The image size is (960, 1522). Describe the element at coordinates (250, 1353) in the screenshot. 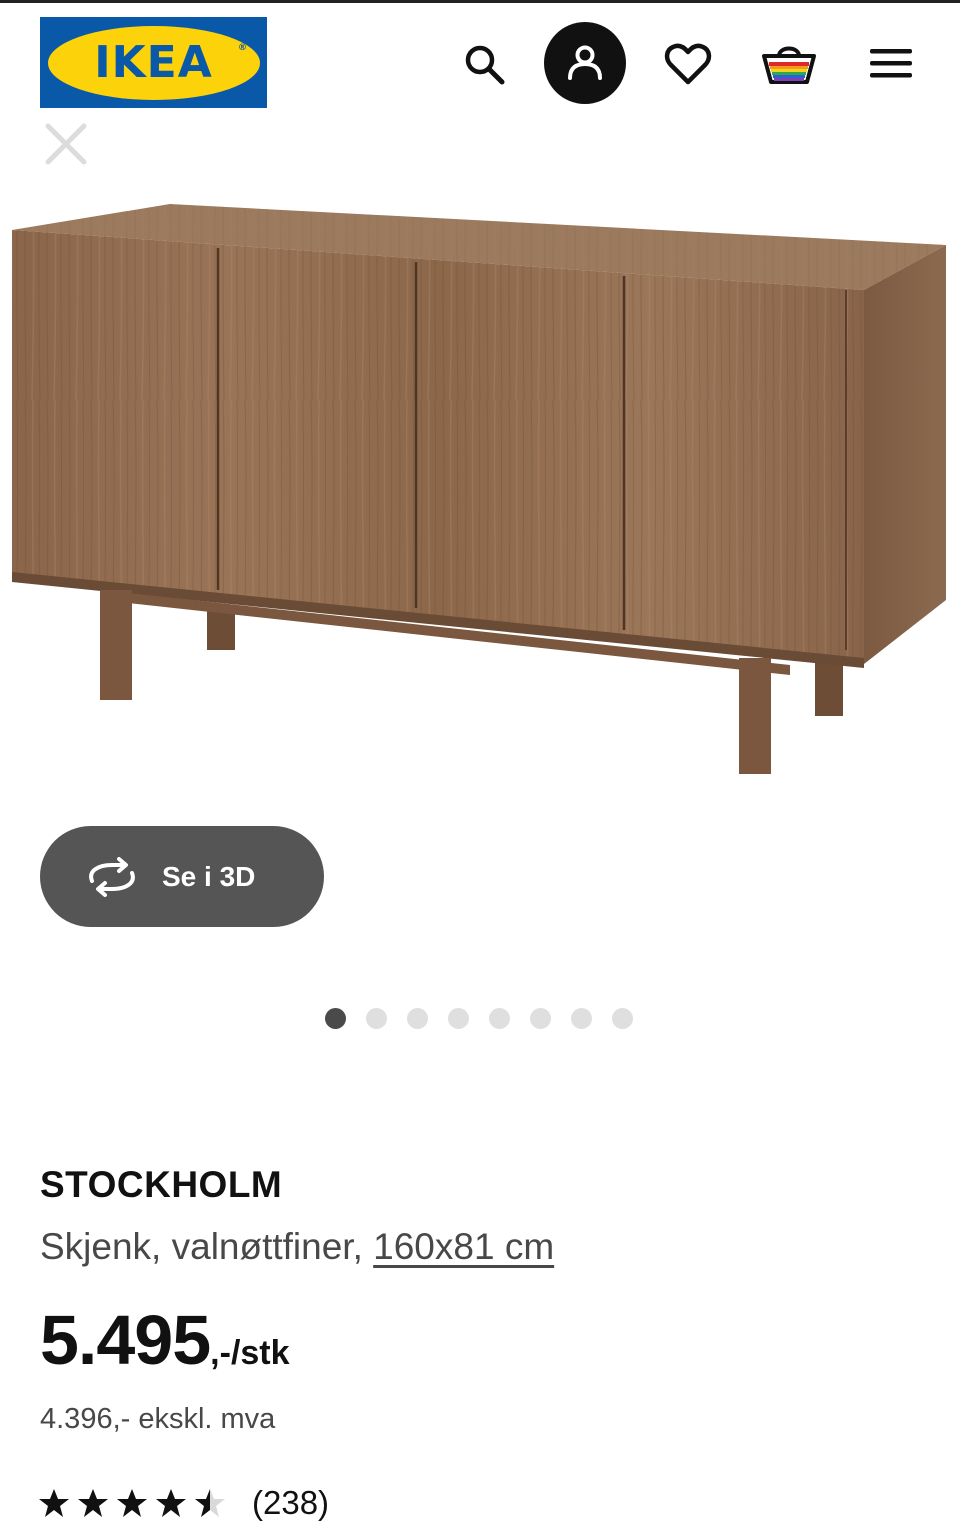

I see `price-suffix: ,-/stk` at that location.